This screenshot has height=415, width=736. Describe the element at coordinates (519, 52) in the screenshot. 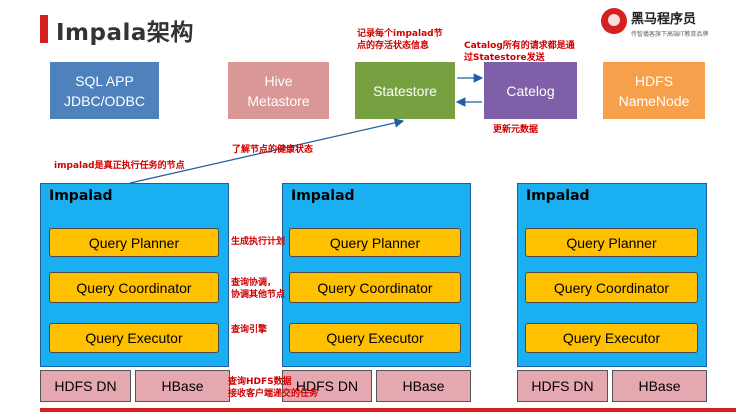

I see `catalog-note: Catalog所有的请求都是通 过Statestore发送` at that location.